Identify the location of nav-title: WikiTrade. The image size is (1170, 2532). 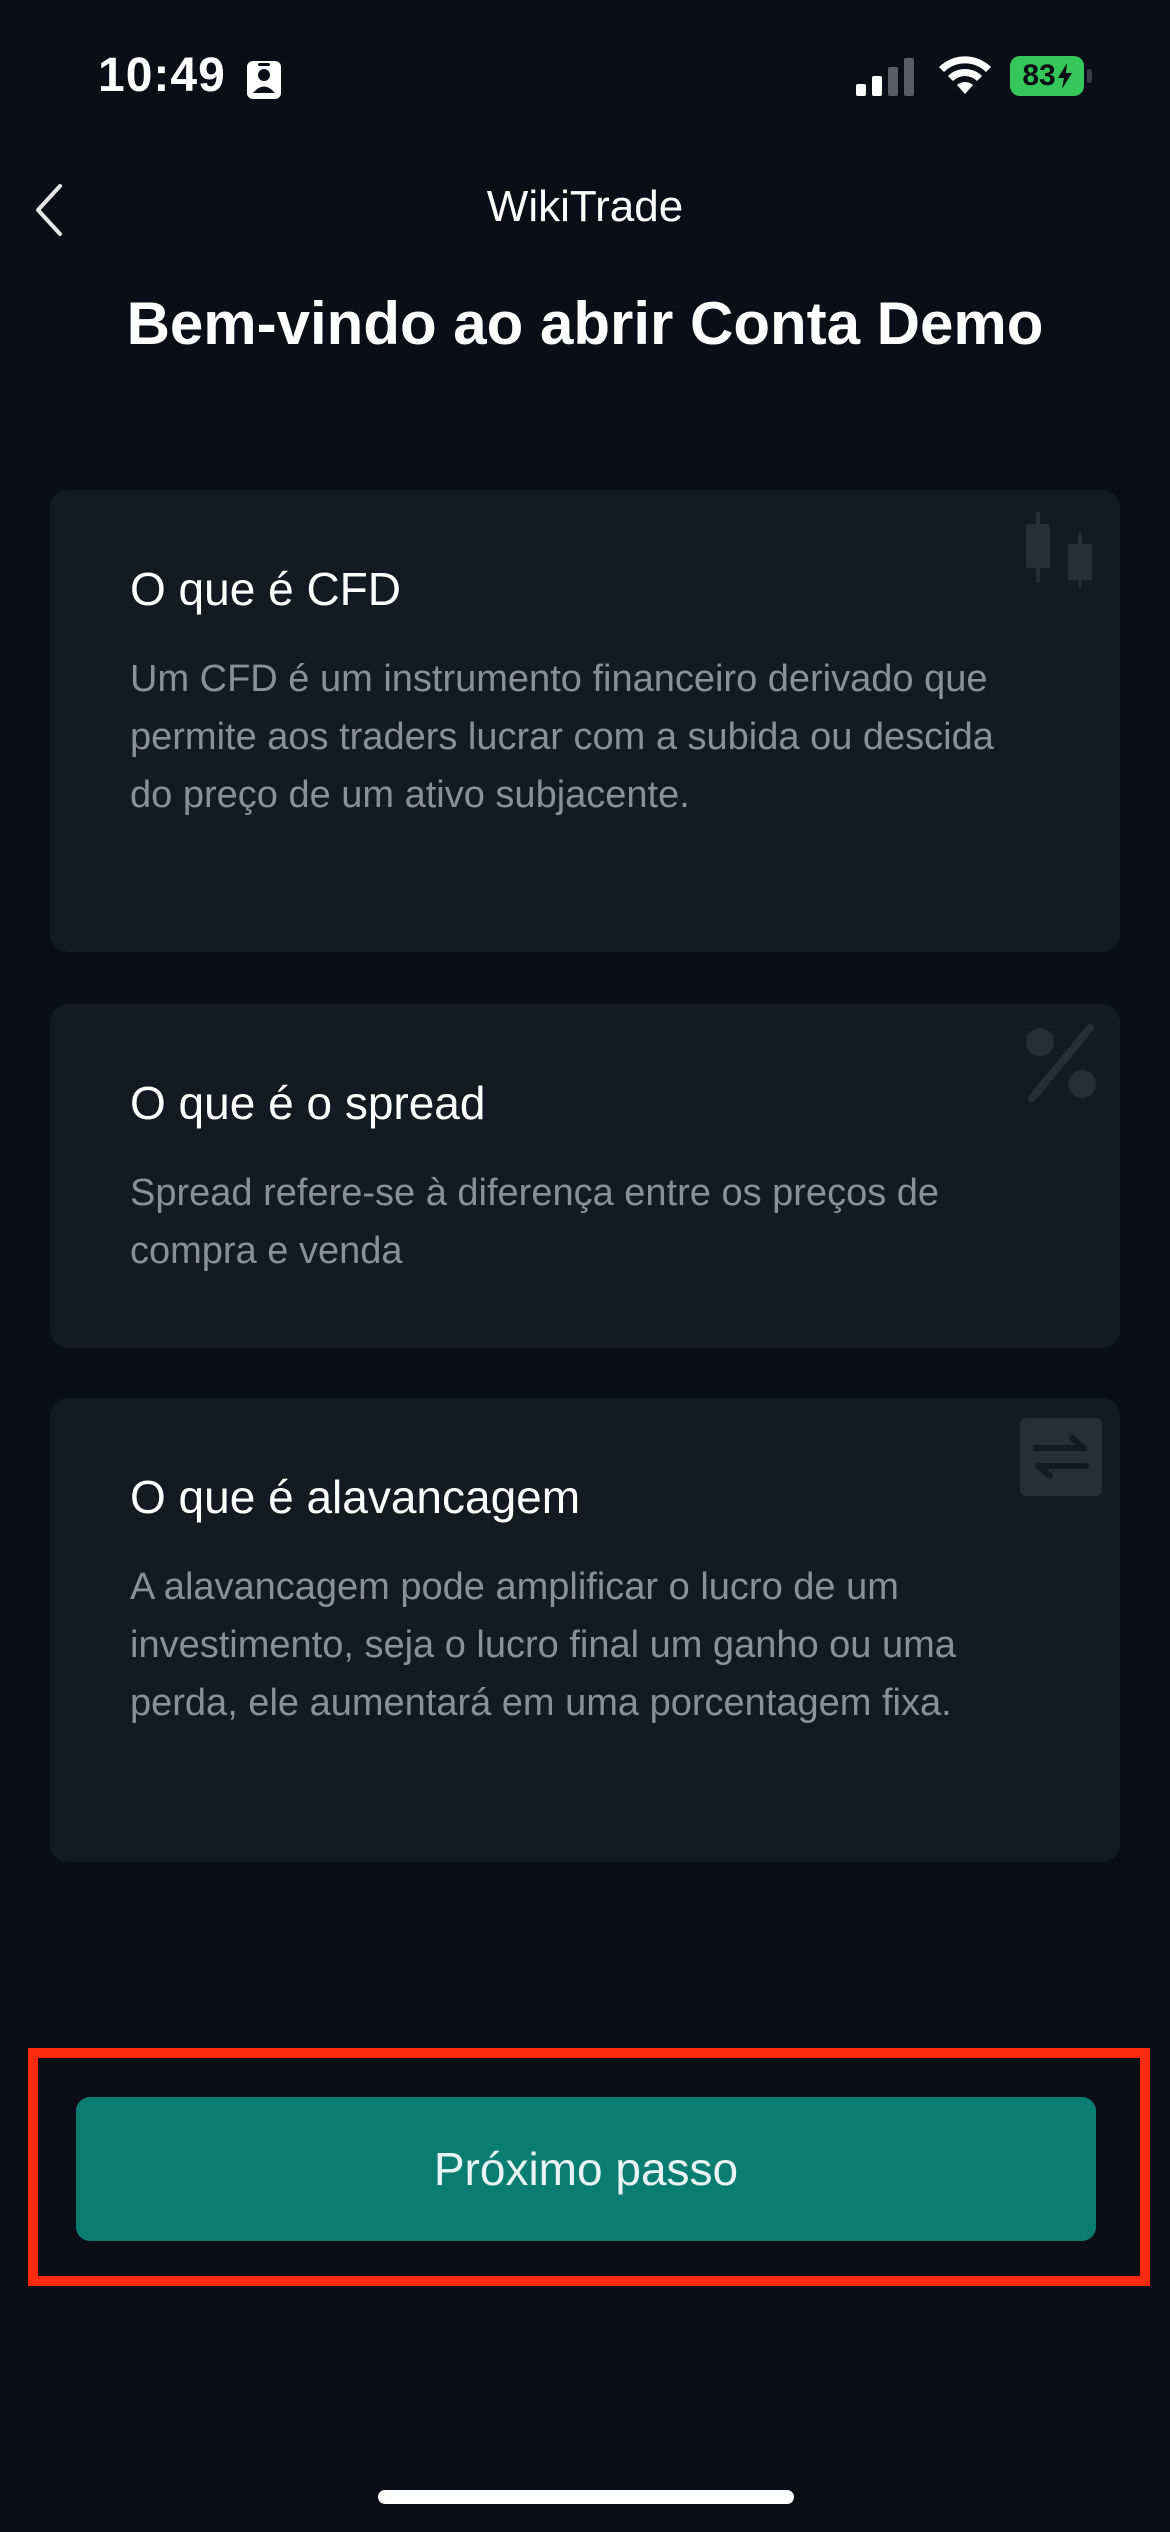
(585, 206).